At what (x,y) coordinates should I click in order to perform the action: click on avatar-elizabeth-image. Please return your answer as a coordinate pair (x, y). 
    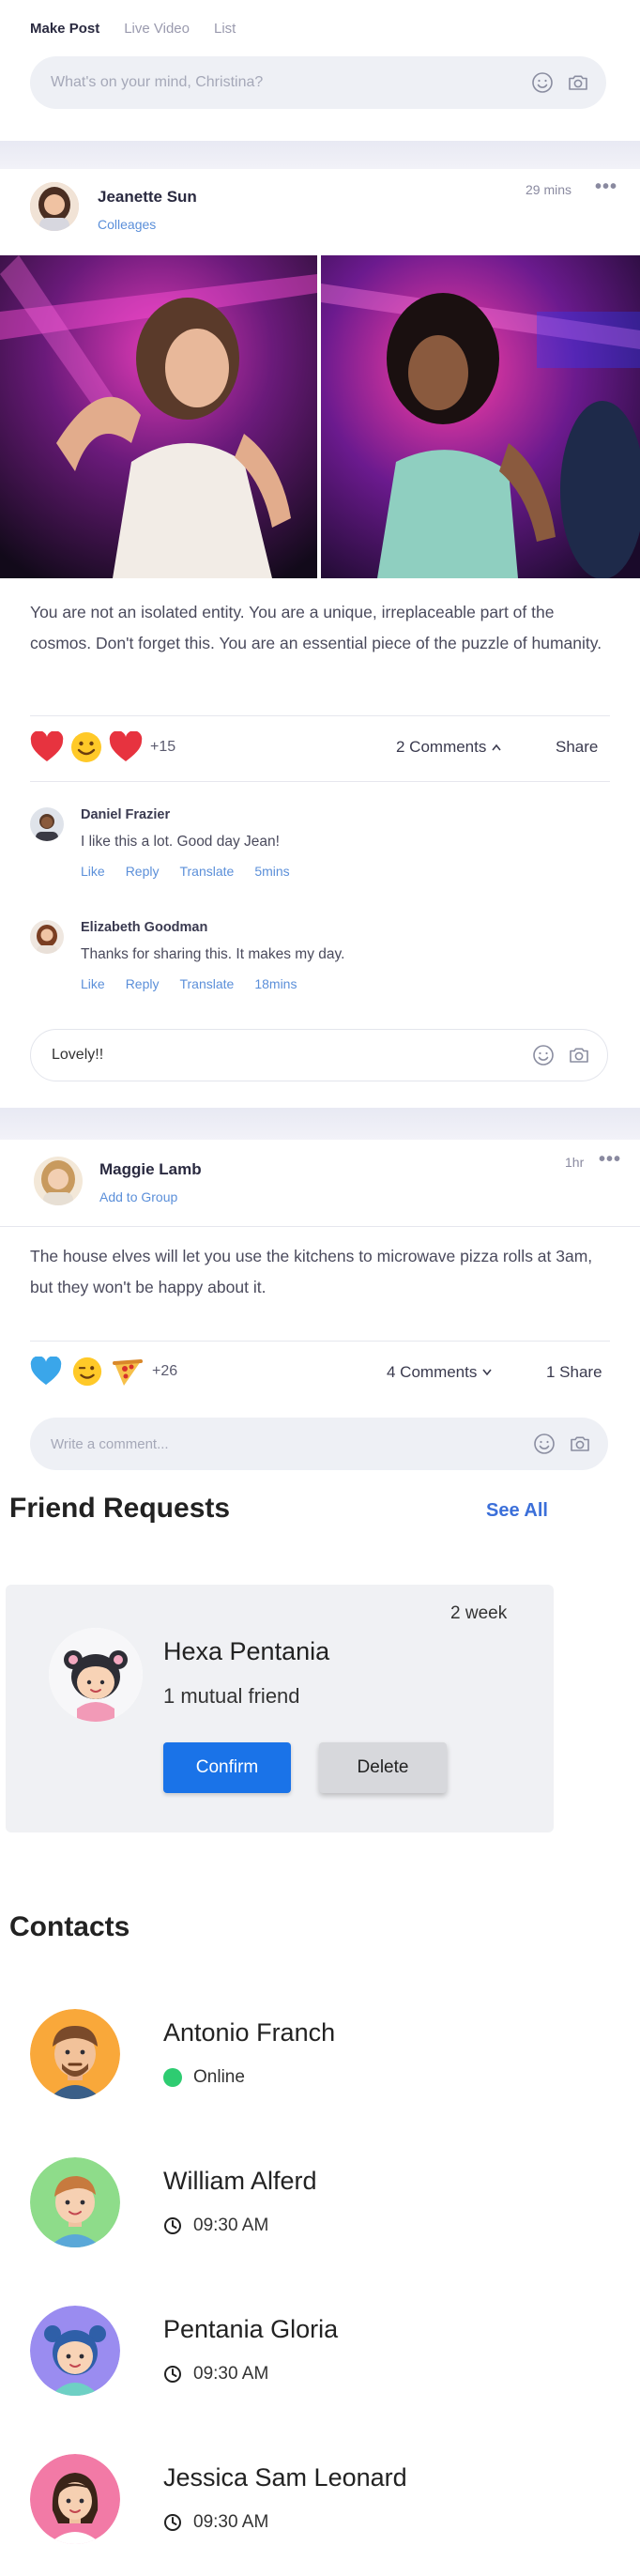
    Looking at the image, I should click on (47, 937).